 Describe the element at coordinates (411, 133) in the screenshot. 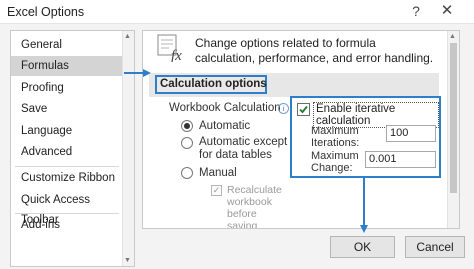

I see `max-iterations-input: 100` at that location.